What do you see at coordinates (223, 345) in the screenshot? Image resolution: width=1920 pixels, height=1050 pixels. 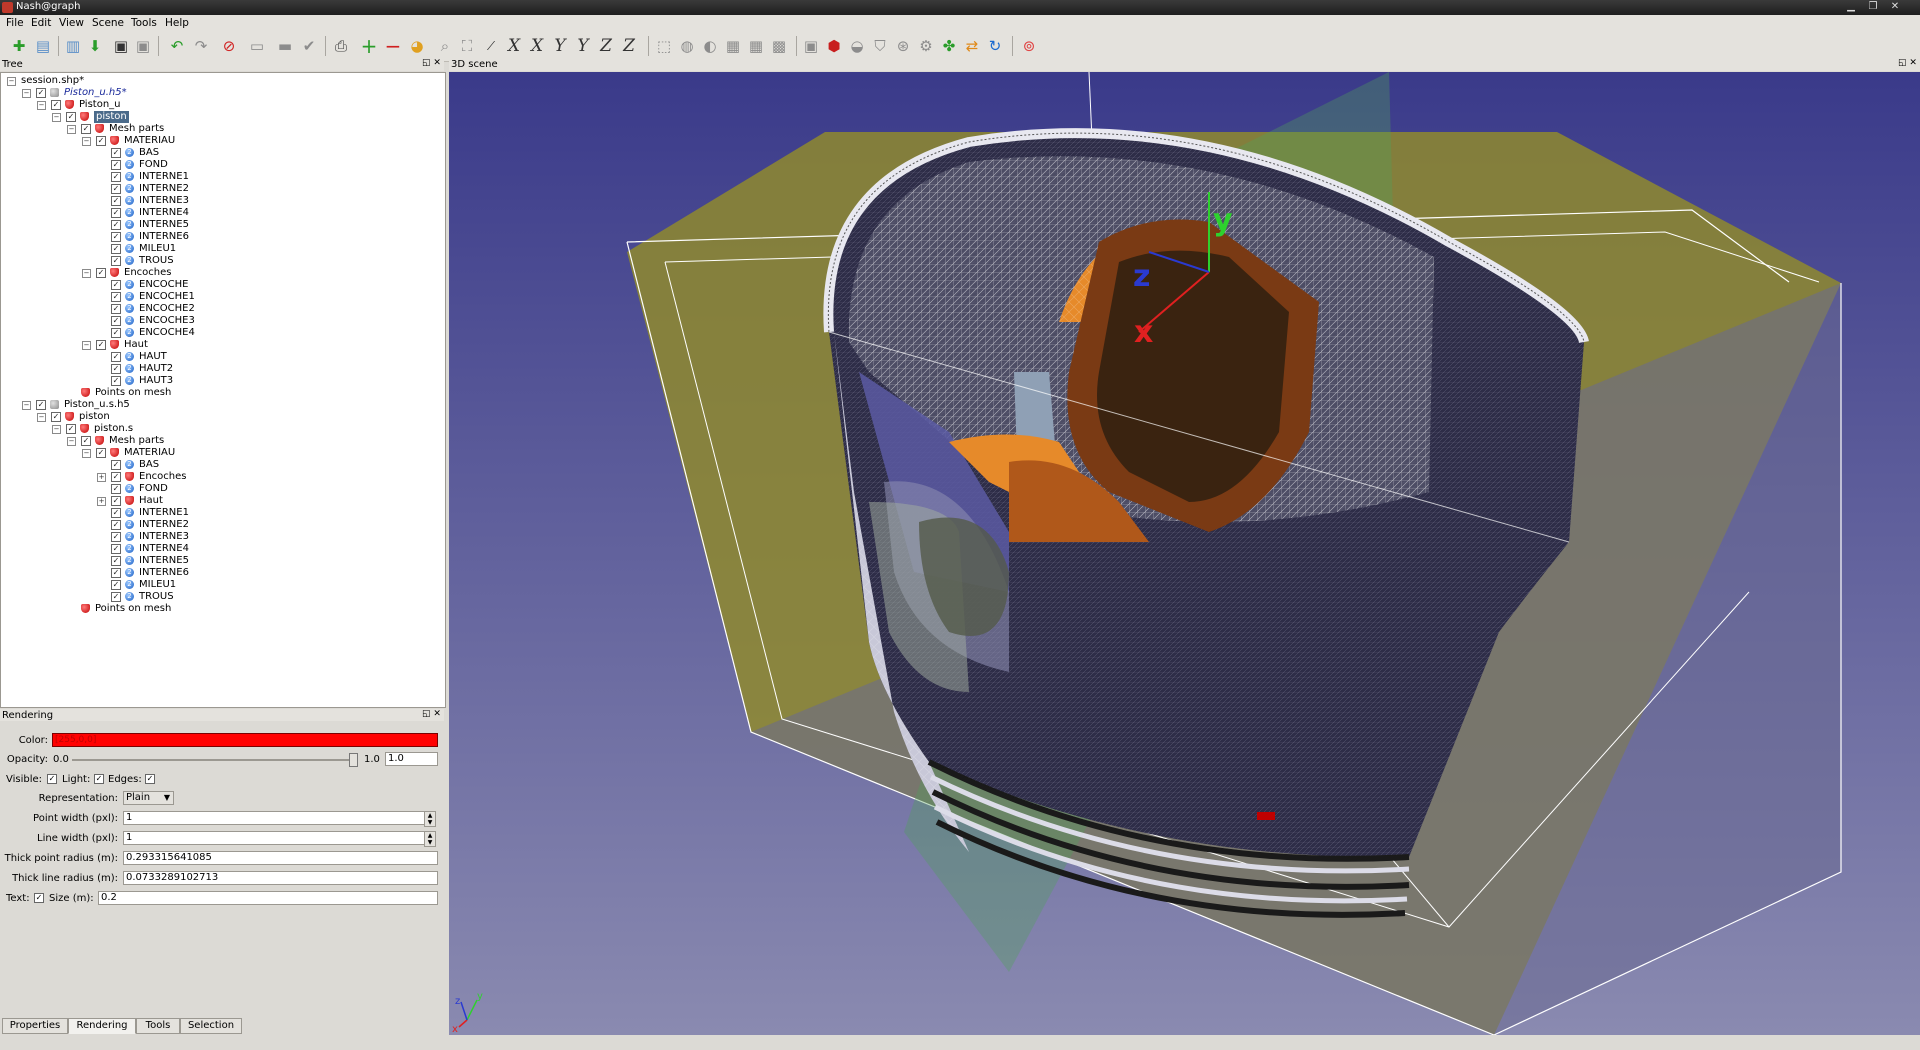 I see `tree-row: − ✓ Haut` at bounding box center [223, 345].